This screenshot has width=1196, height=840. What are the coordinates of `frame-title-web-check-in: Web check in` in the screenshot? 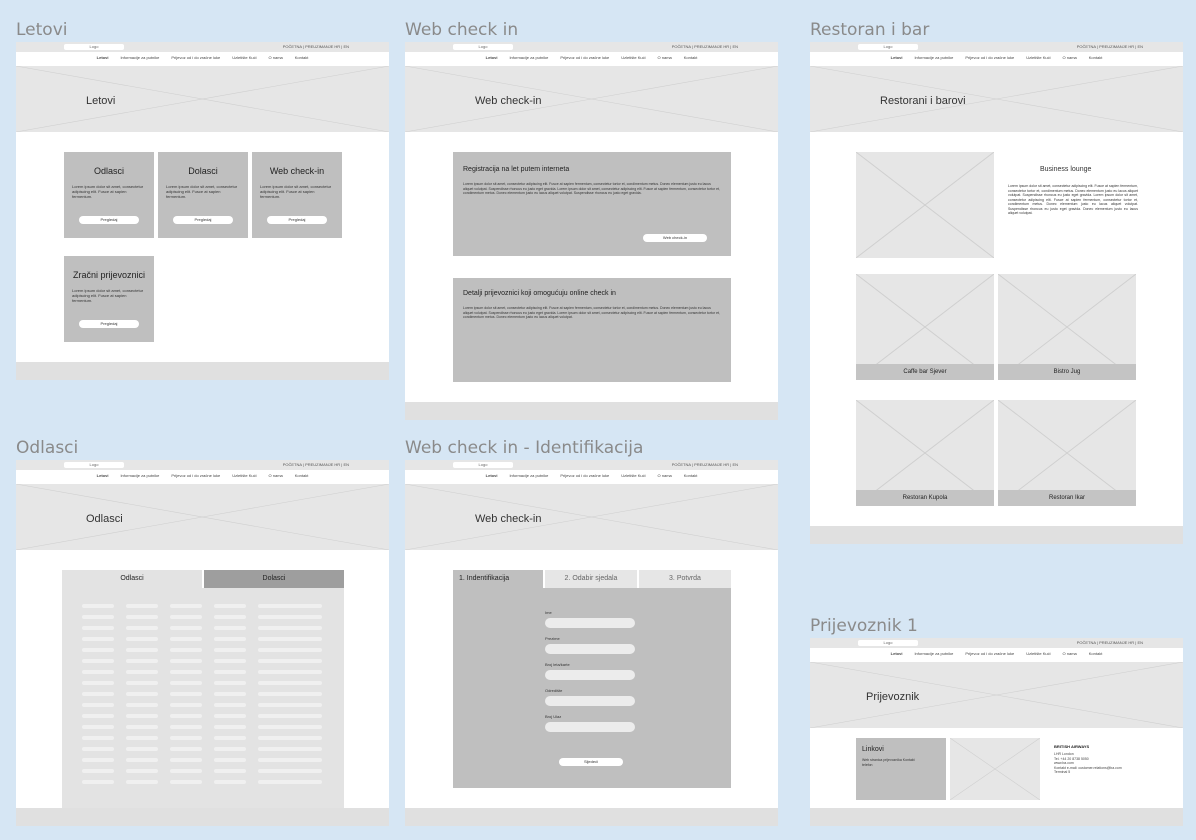 It's located at (462, 30).